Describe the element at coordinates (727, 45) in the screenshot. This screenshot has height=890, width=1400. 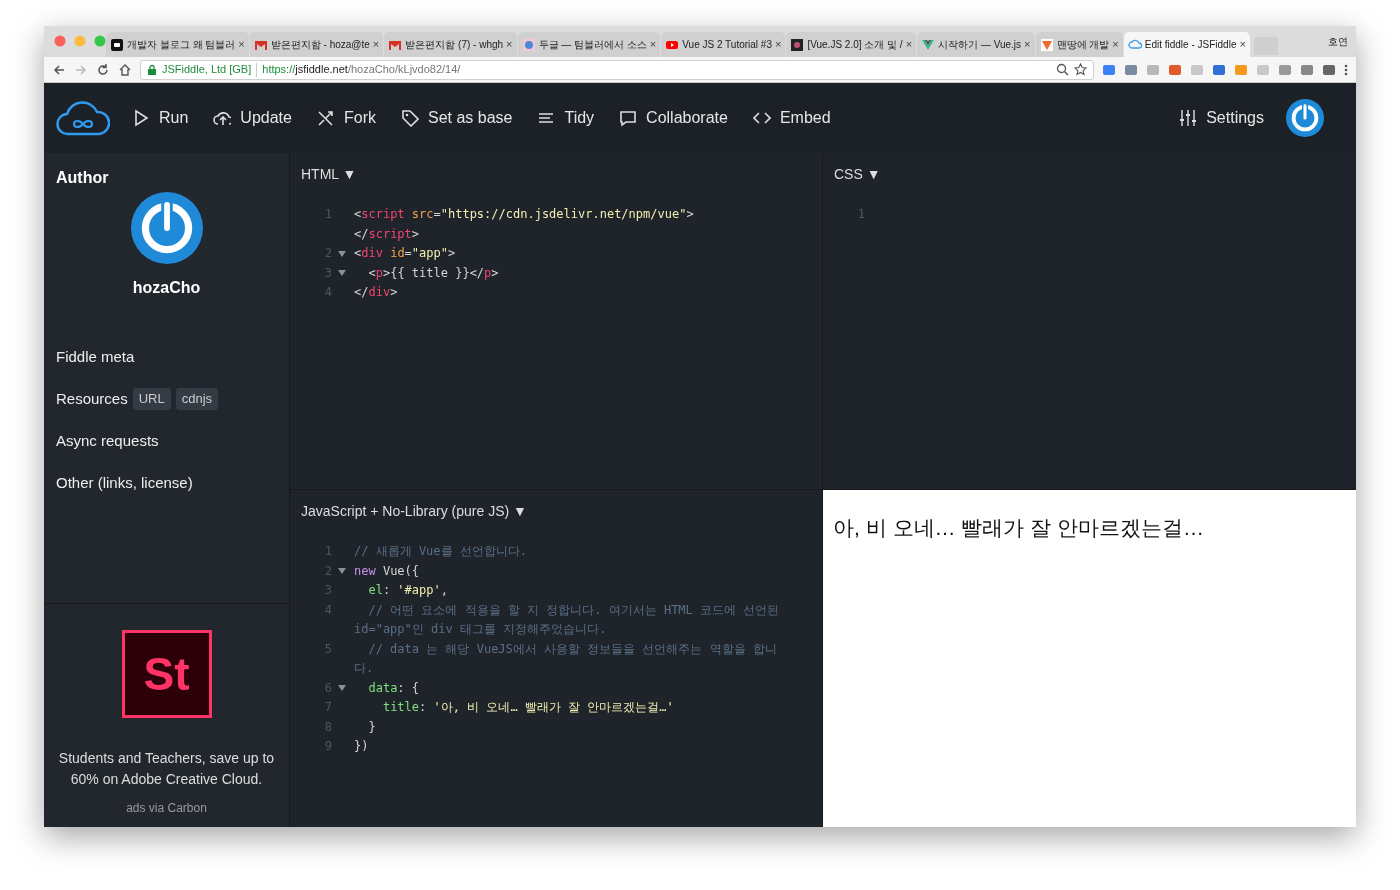
I see `tab-title: Vue JS 2 Tutorial #3` at that location.